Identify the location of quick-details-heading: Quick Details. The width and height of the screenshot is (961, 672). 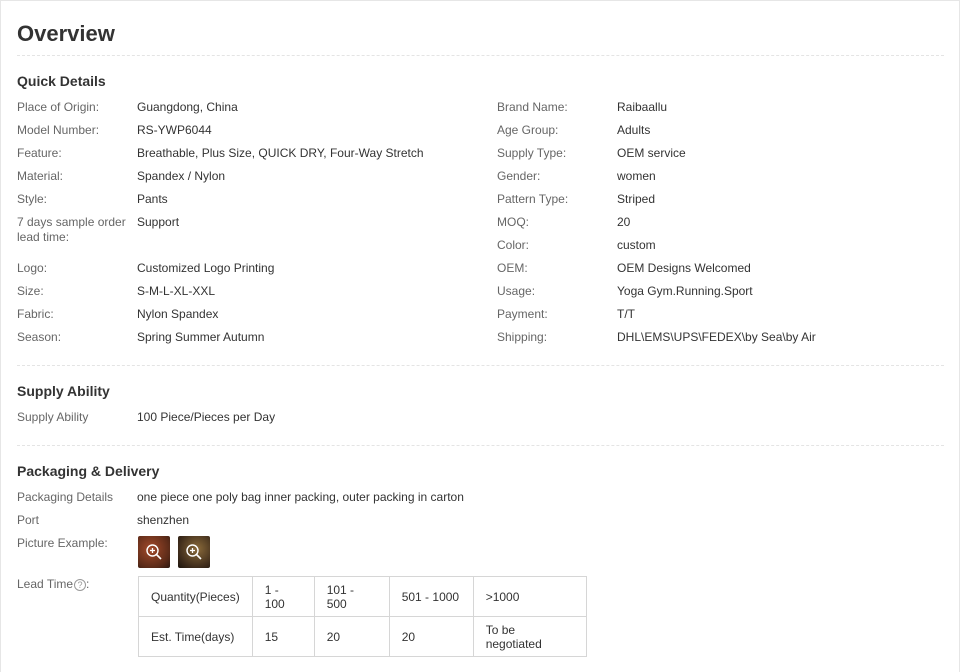
(61, 81).